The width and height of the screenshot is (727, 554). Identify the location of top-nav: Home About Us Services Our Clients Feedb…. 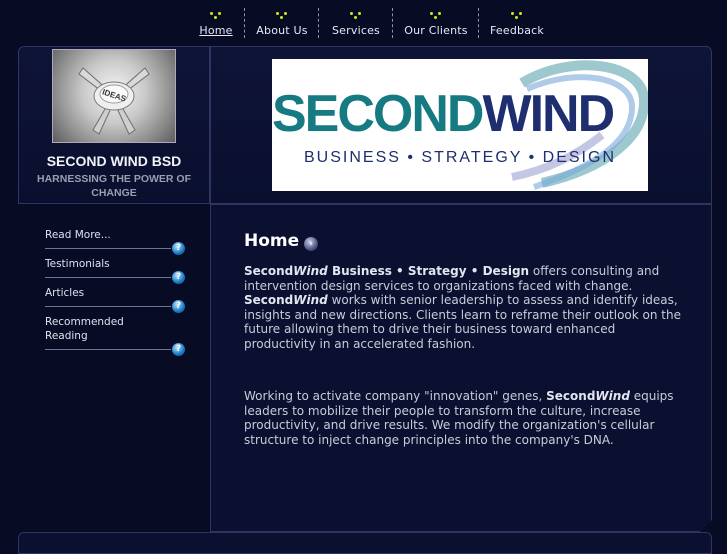
(371, 23).